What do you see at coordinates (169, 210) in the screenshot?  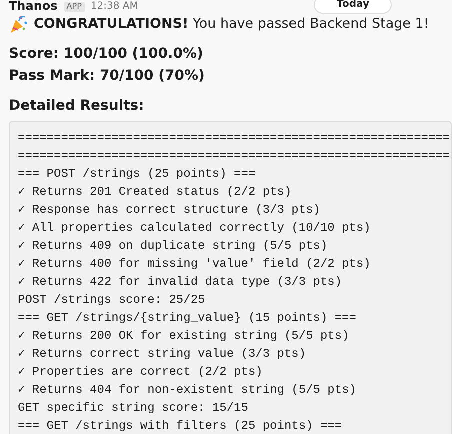 I see `code-line: ✓ Response has correct structure (3/3 pts)` at bounding box center [169, 210].